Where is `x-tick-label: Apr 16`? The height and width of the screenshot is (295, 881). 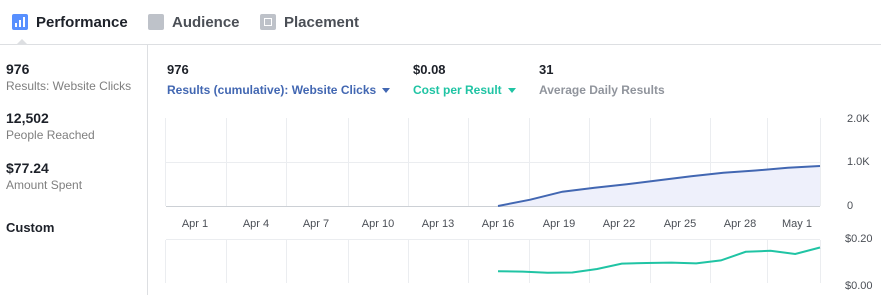 x-tick-label: Apr 16 is located at coordinates (498, 224).